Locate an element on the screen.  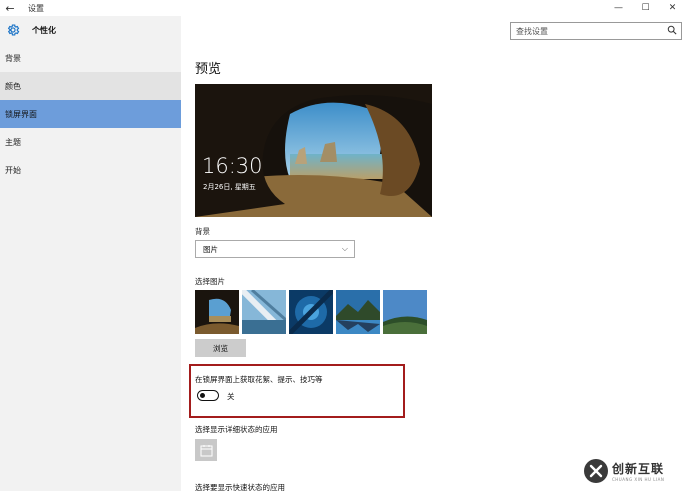
sidebar-item-lock-screen: 锁屏界面 is located at coordinates (90, 114).